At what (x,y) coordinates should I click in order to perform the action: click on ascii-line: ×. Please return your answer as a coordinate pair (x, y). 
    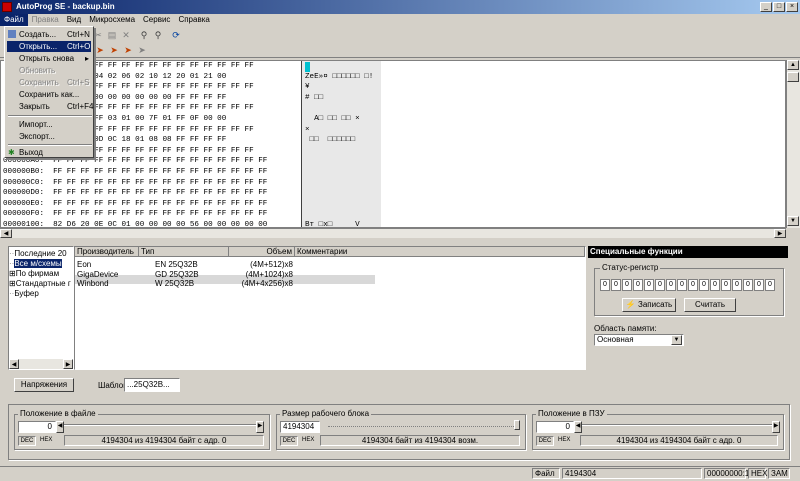
    Looking at the image, I should click on (307, 130).